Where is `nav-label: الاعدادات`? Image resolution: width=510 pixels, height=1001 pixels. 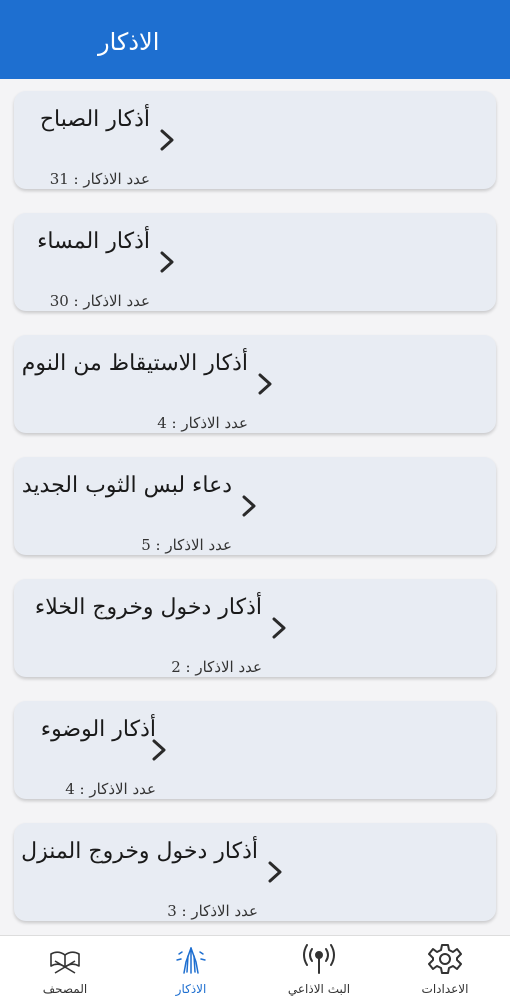 nav-label: الاعدادات is located at coordinates (445, 989).